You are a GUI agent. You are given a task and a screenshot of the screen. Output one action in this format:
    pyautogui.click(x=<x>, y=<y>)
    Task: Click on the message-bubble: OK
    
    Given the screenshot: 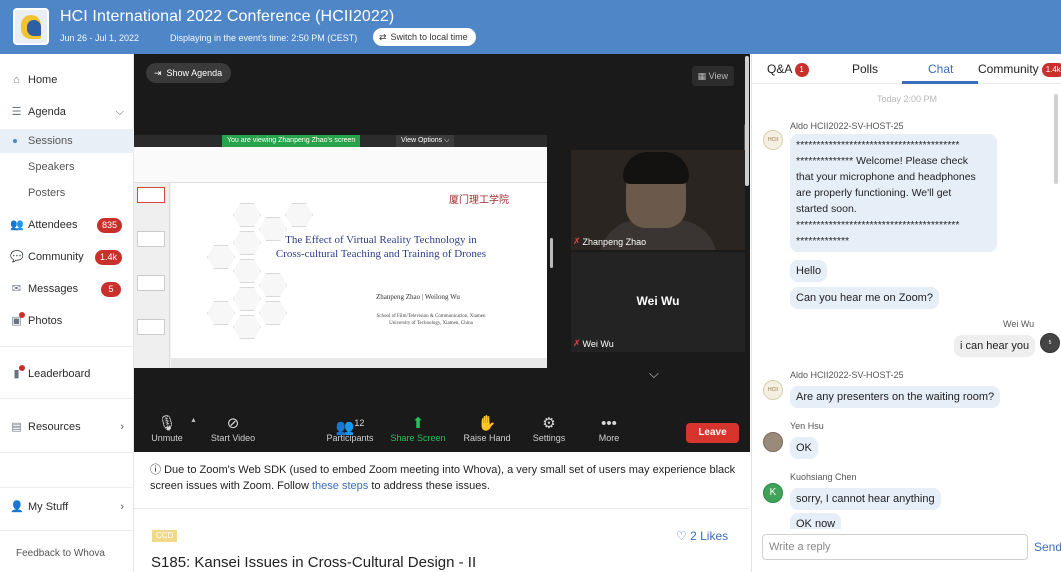 What is the action you would take?
    pyautogui.click(x=804, y=448)
    